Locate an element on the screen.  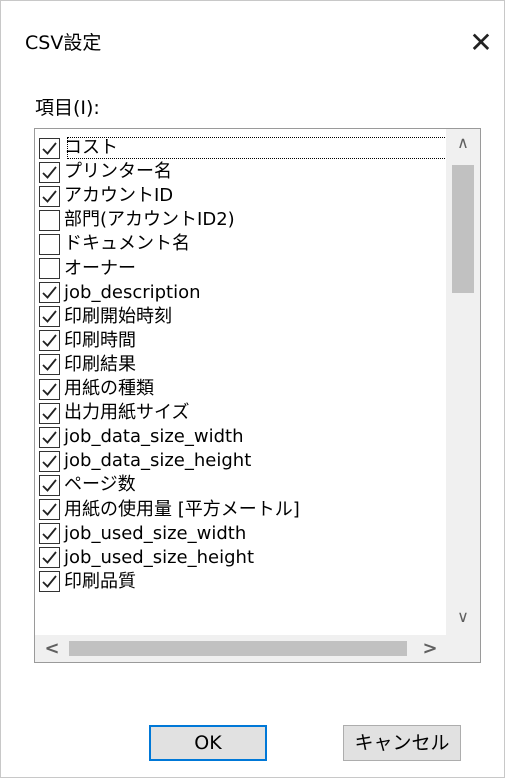
checklist-item: オーナー is located at coordinates (87, 269).